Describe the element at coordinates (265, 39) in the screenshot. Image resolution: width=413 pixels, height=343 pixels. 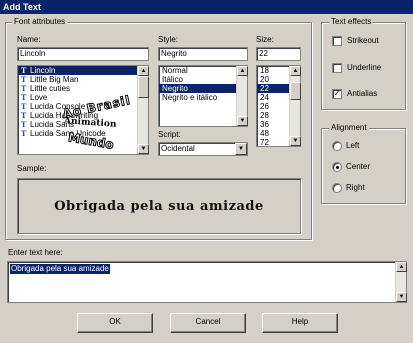
I see `size-label: Size:` at that location.